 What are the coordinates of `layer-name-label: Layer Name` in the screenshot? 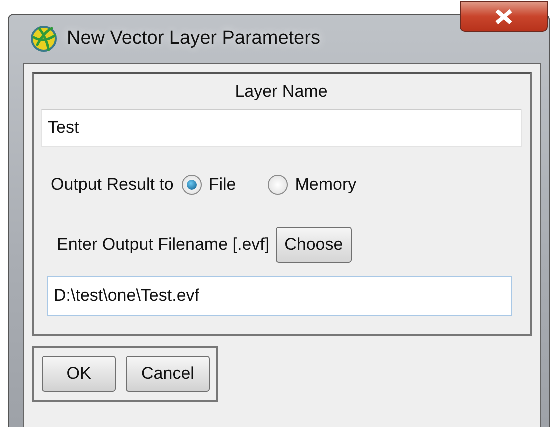 It's located at (281, 92).